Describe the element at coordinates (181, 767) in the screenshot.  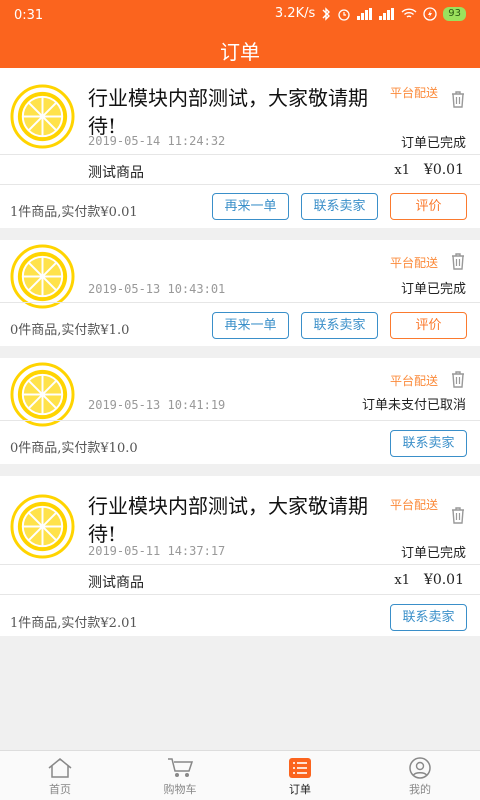
I see `cart-icon` at that location.